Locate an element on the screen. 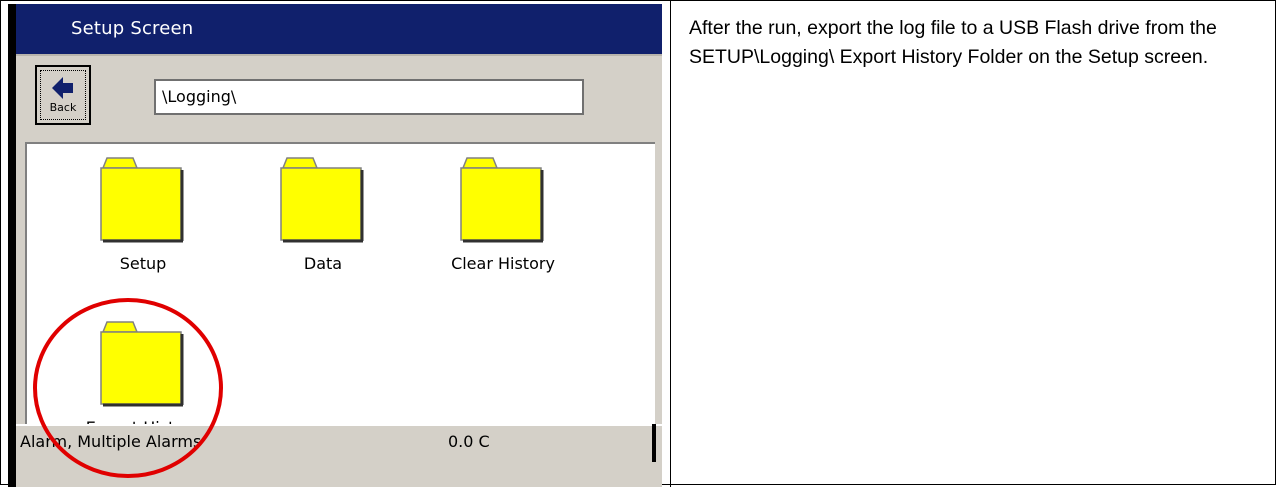 The height and width of the screenshot is (487, 1278). back-arrow-icon is located at coordinates (62, 88).